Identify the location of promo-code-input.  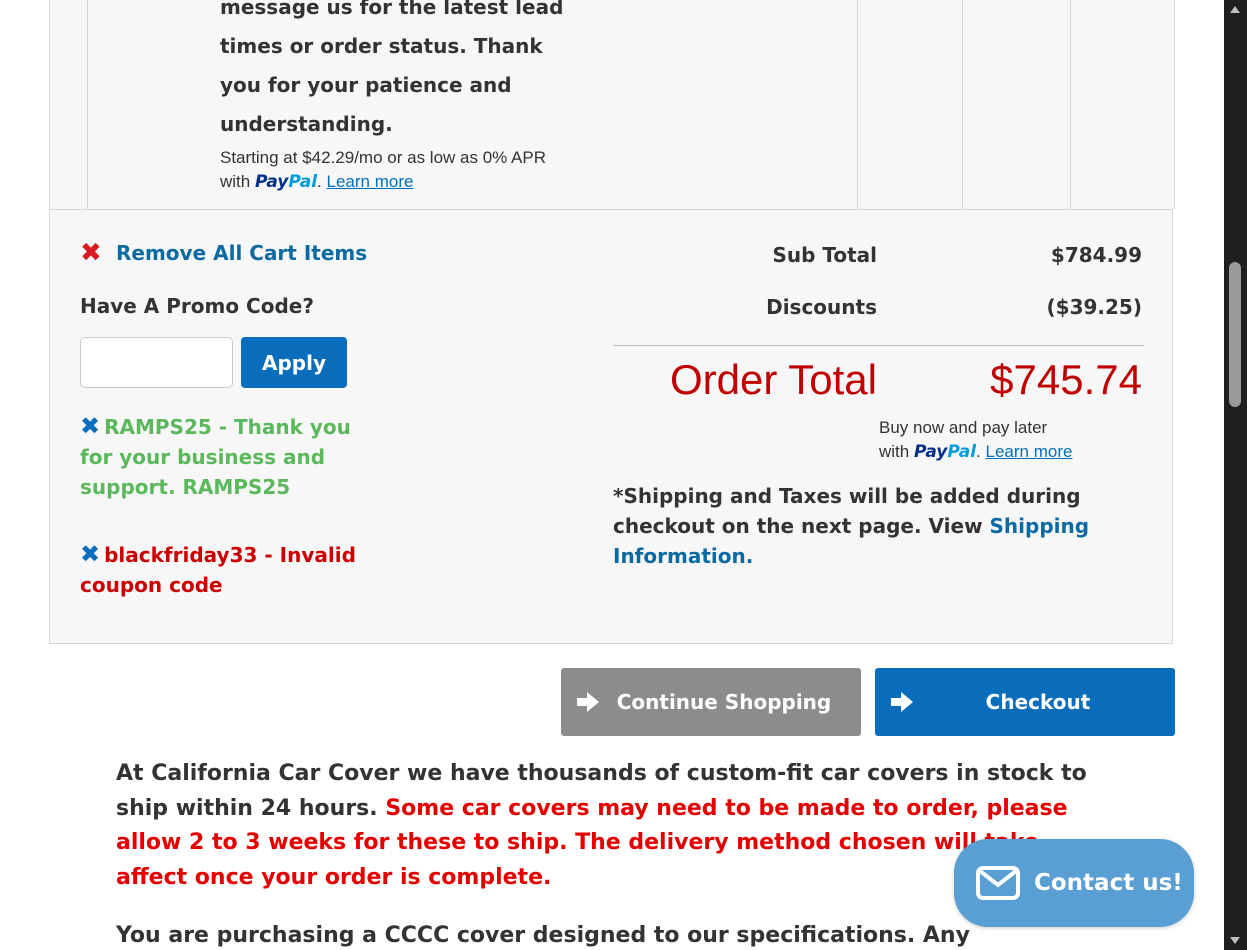
(156, 362).